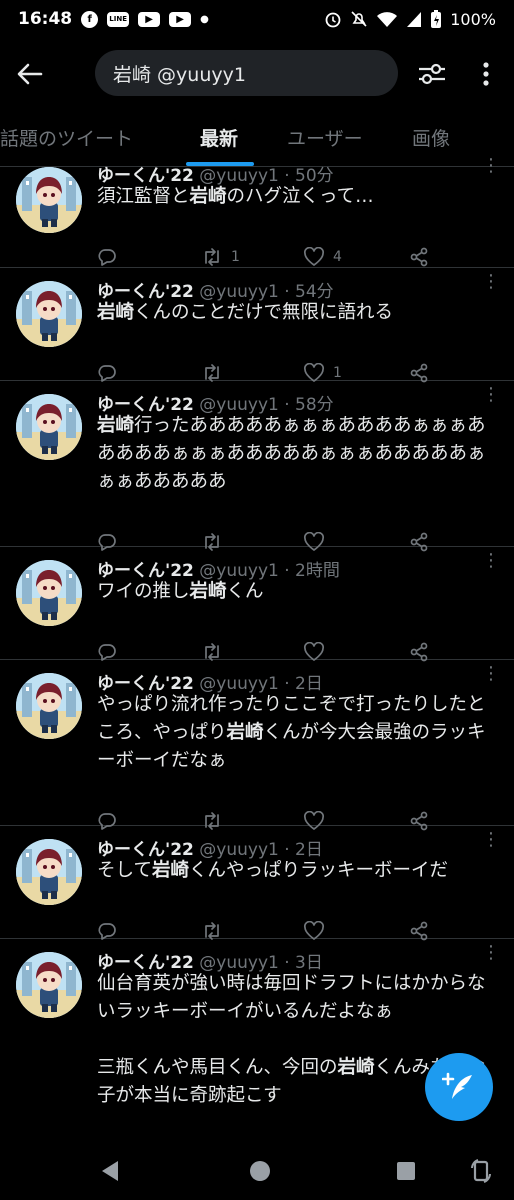 The height and width of the screenshot is (1200, 514). I want to click on like-button: 4, so click(322, 257).